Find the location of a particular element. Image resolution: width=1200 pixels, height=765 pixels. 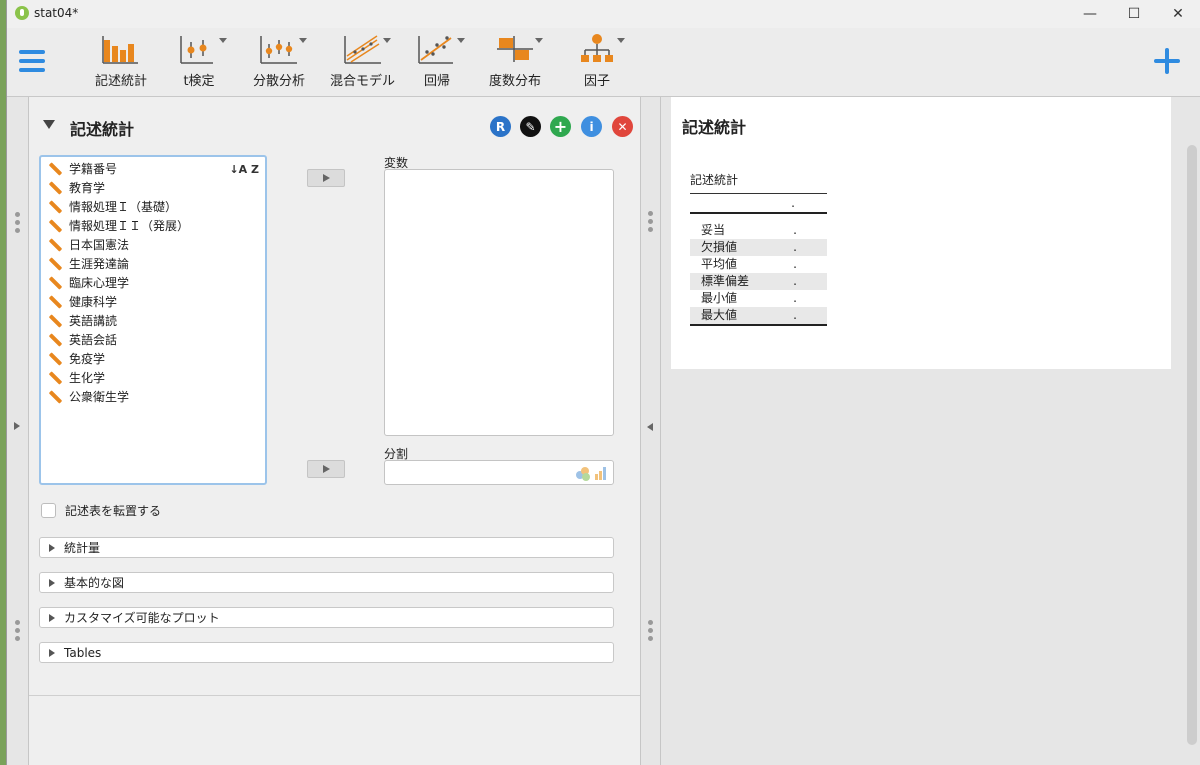

panel-splitter is located at coordinates (650, 431).